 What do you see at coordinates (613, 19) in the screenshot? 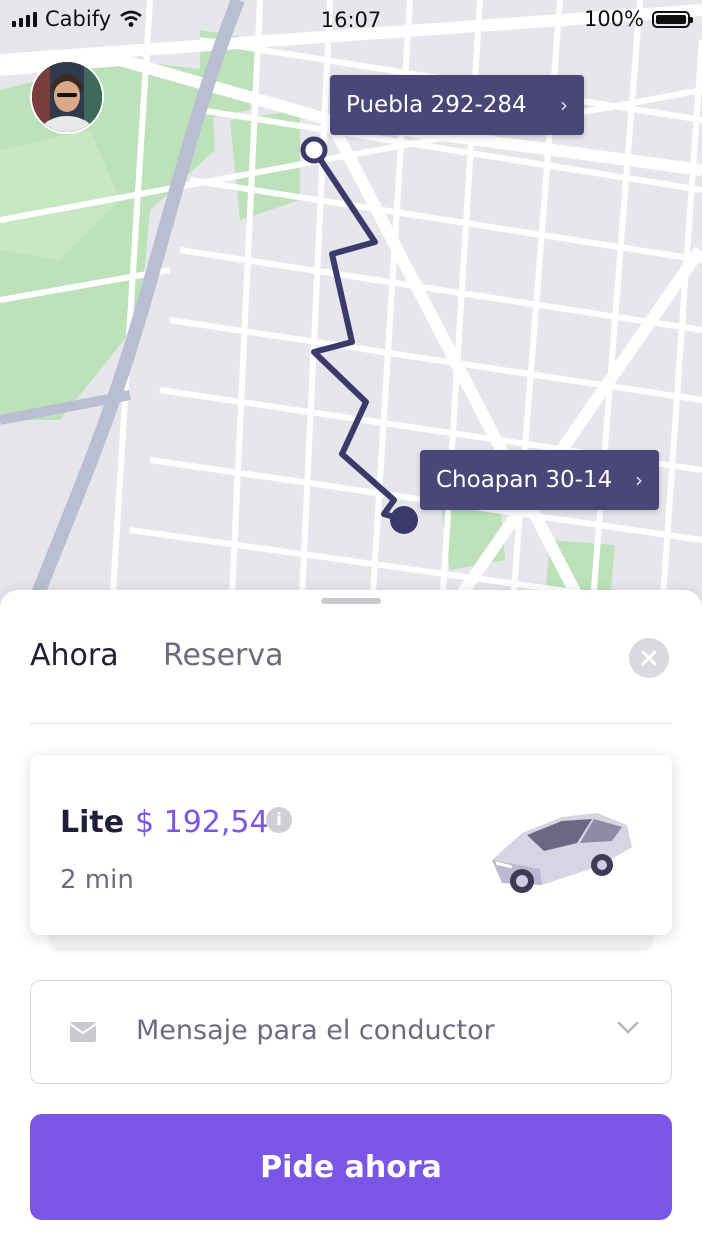
I see `battery-percent: 100%` at bounding box center [613, 19].